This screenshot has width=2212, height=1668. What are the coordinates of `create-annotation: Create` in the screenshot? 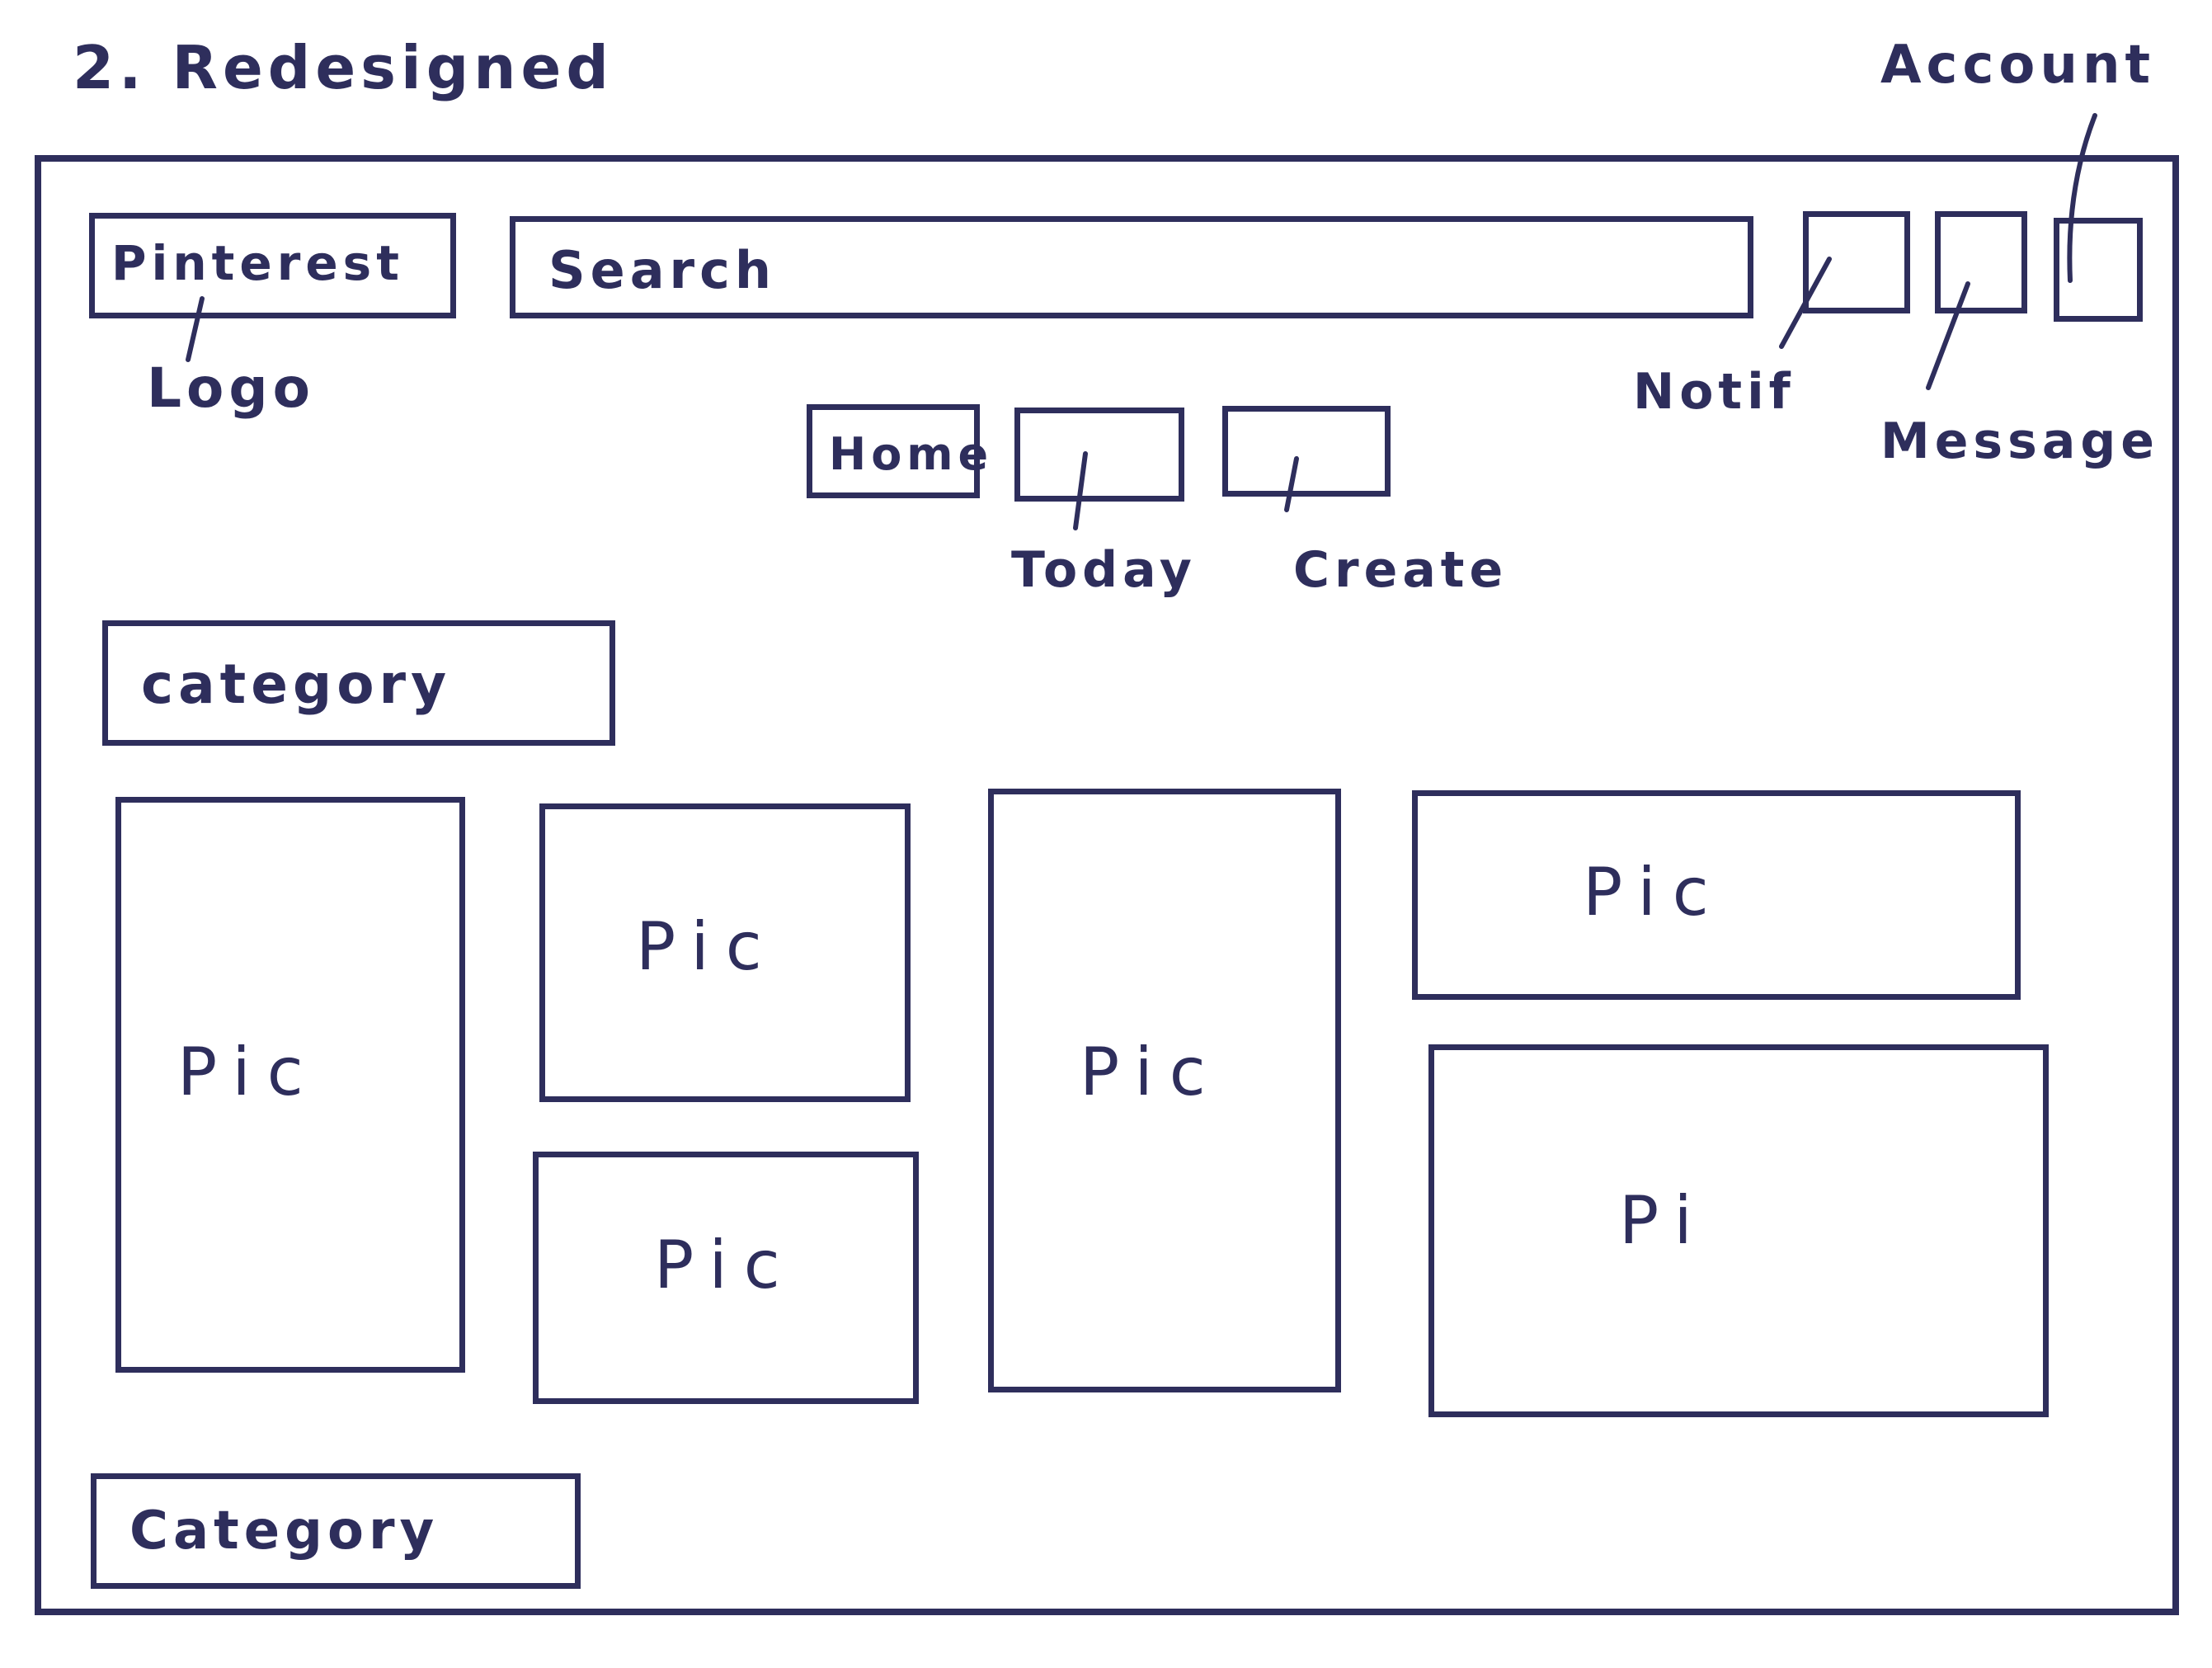 It's located at (1400, 570).